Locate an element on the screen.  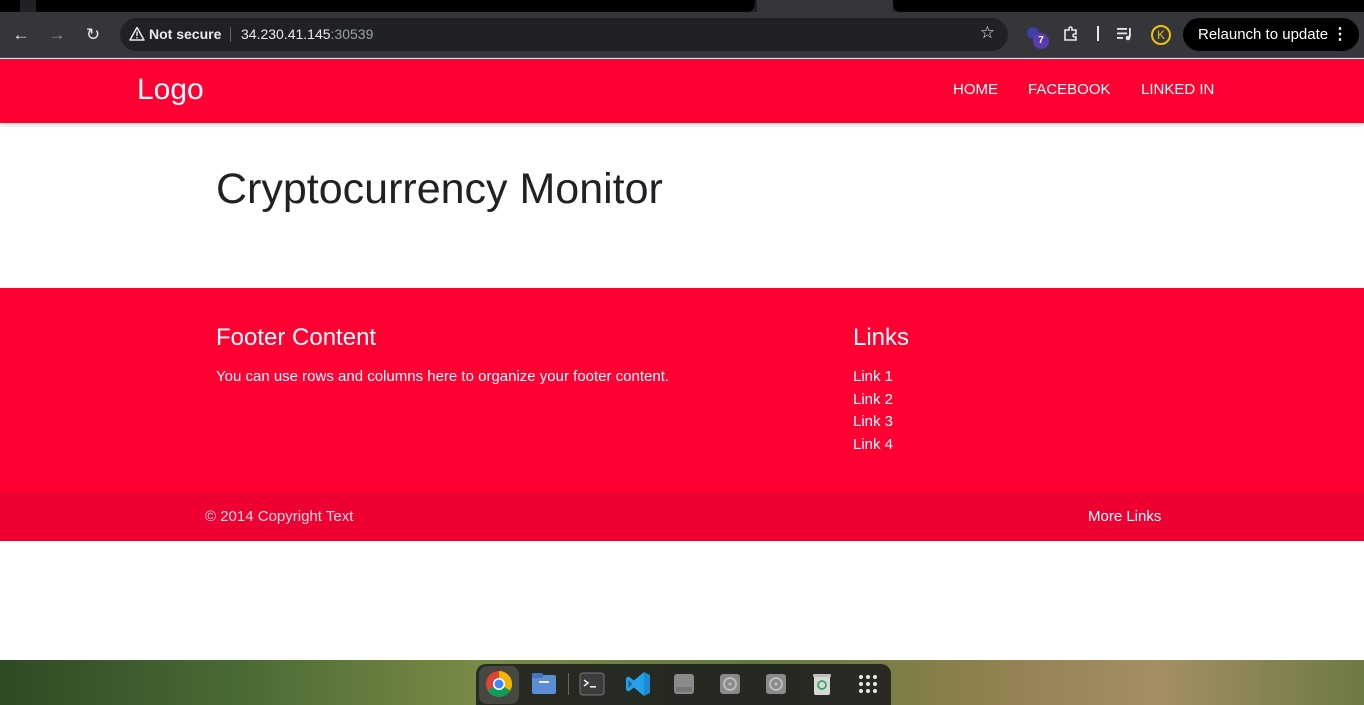
omnibox-divider is located at coordinates (230, 34).